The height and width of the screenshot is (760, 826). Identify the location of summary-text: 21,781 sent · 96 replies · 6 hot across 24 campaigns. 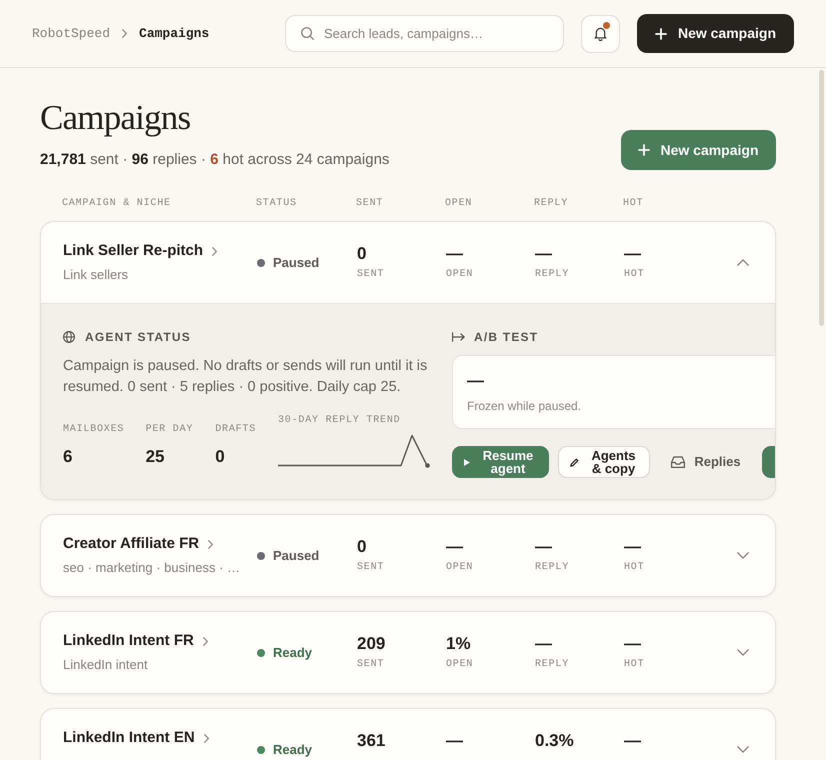
(215, 160).